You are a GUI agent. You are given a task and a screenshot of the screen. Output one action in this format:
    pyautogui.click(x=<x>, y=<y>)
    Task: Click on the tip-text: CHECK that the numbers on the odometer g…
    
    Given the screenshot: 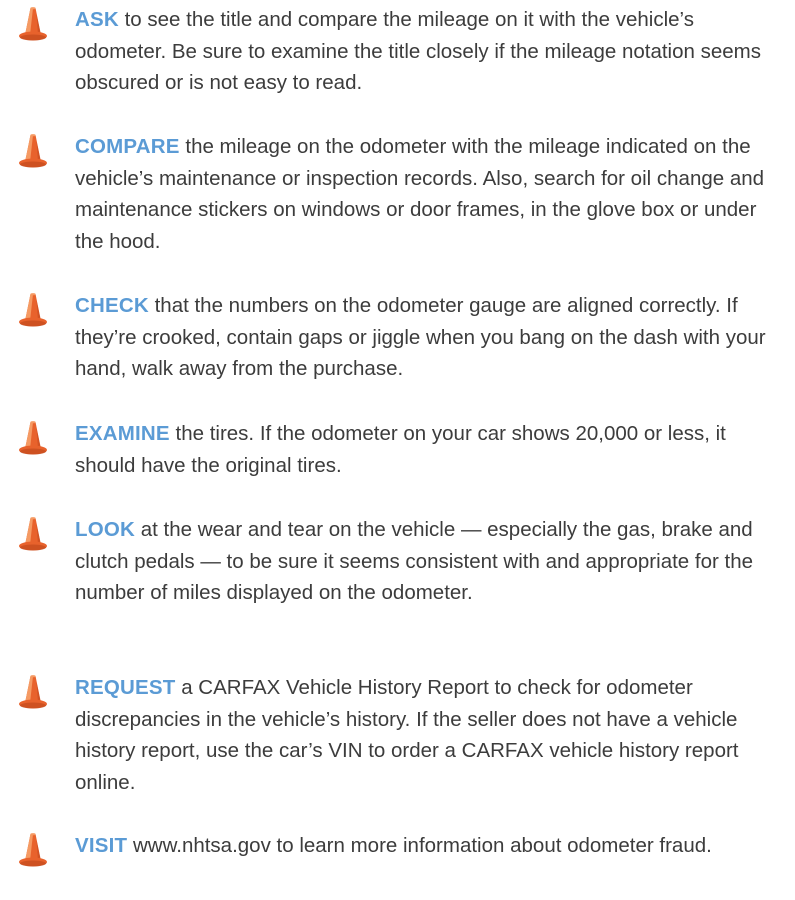 What is the action you would take?
    pyautogui.click(x=425, y=337)
    